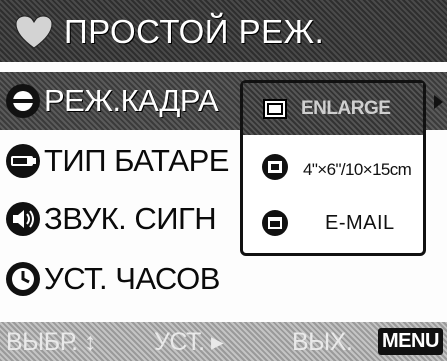 This screenshot has height=361, width=447. What do you see at coordinates (42, 342) in the screenshot?
I see `select-hint-label: ВЫБР.` at bounding box center [42, 342].